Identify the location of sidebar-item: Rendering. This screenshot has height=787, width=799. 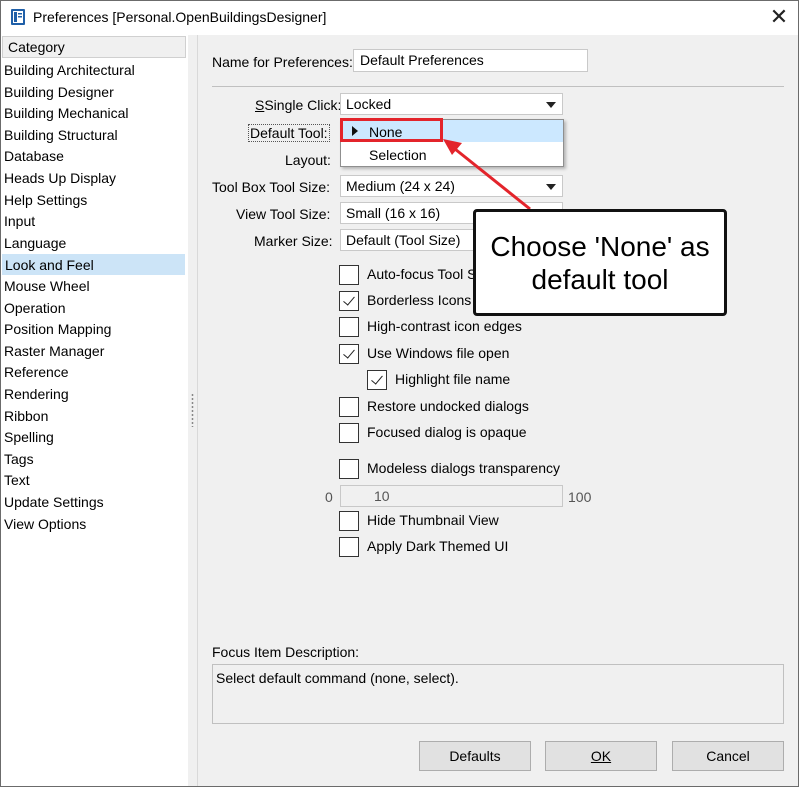
(93, 394).